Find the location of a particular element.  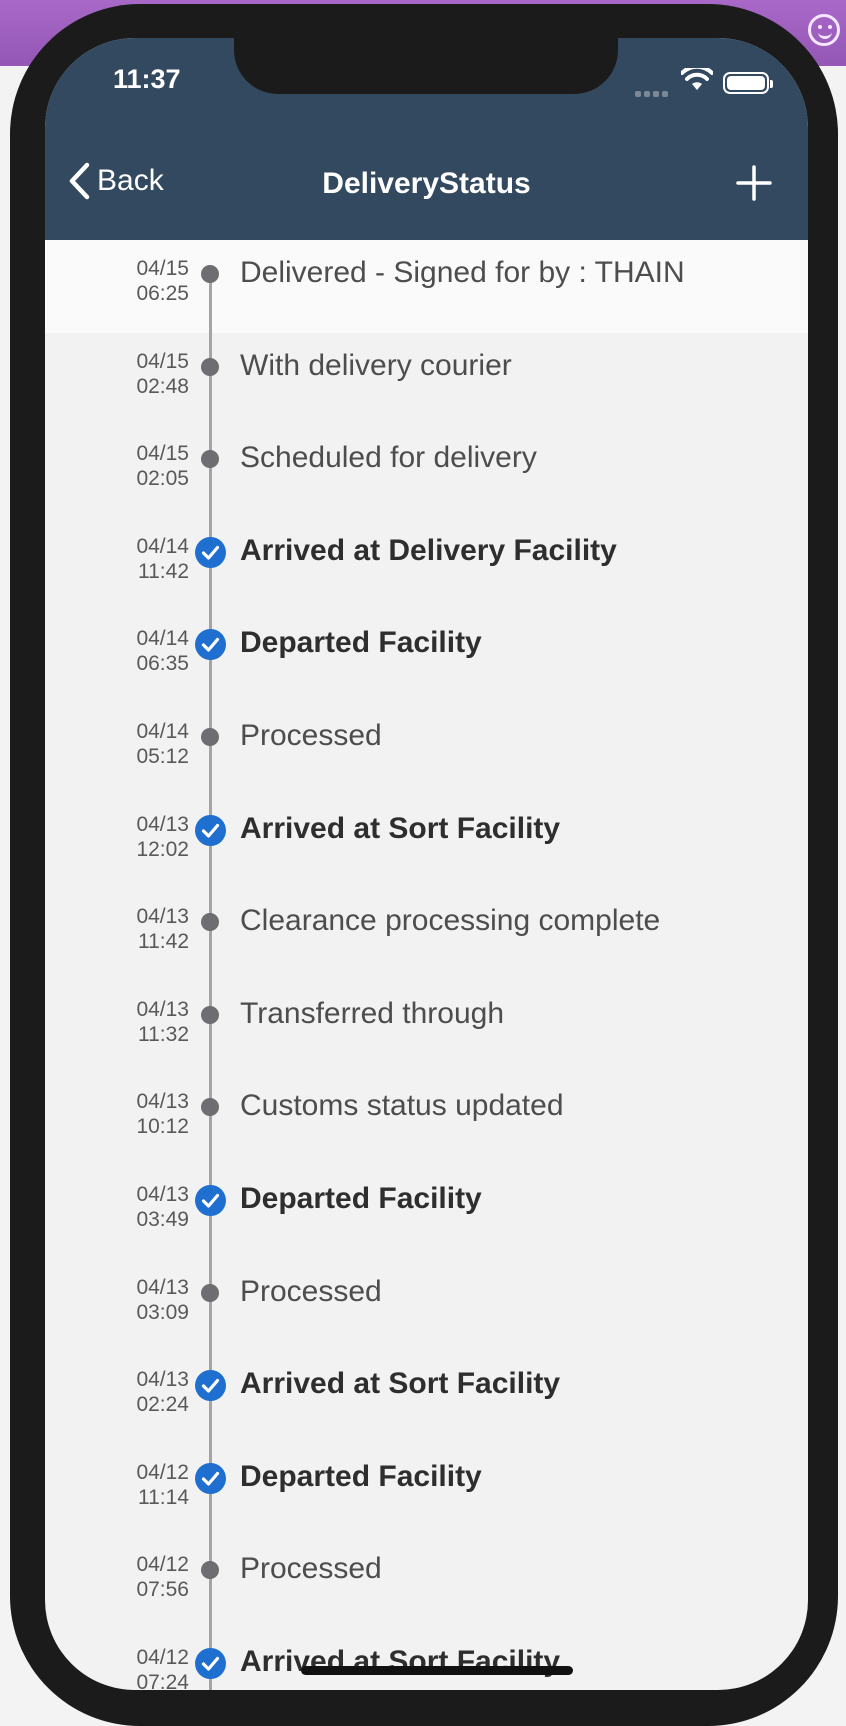

event-date: 04/12 11:14 is located at coordinates (147, 1485).